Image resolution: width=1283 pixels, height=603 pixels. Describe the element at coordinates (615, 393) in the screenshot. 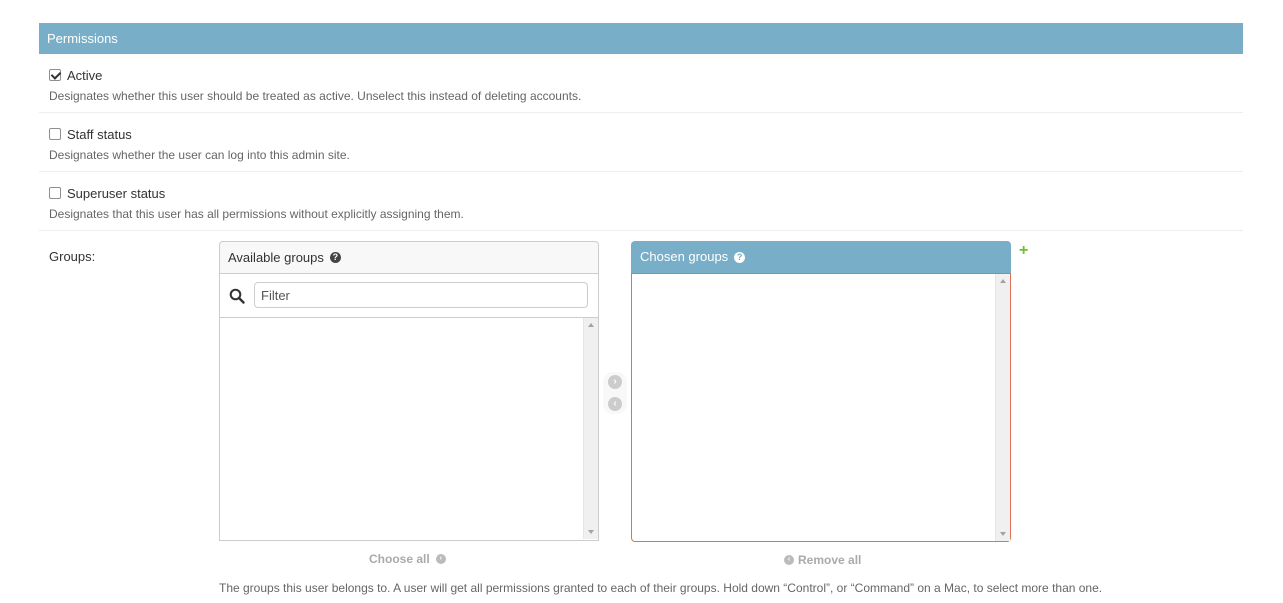

I see `selector-chooser: › ‹` at that location.